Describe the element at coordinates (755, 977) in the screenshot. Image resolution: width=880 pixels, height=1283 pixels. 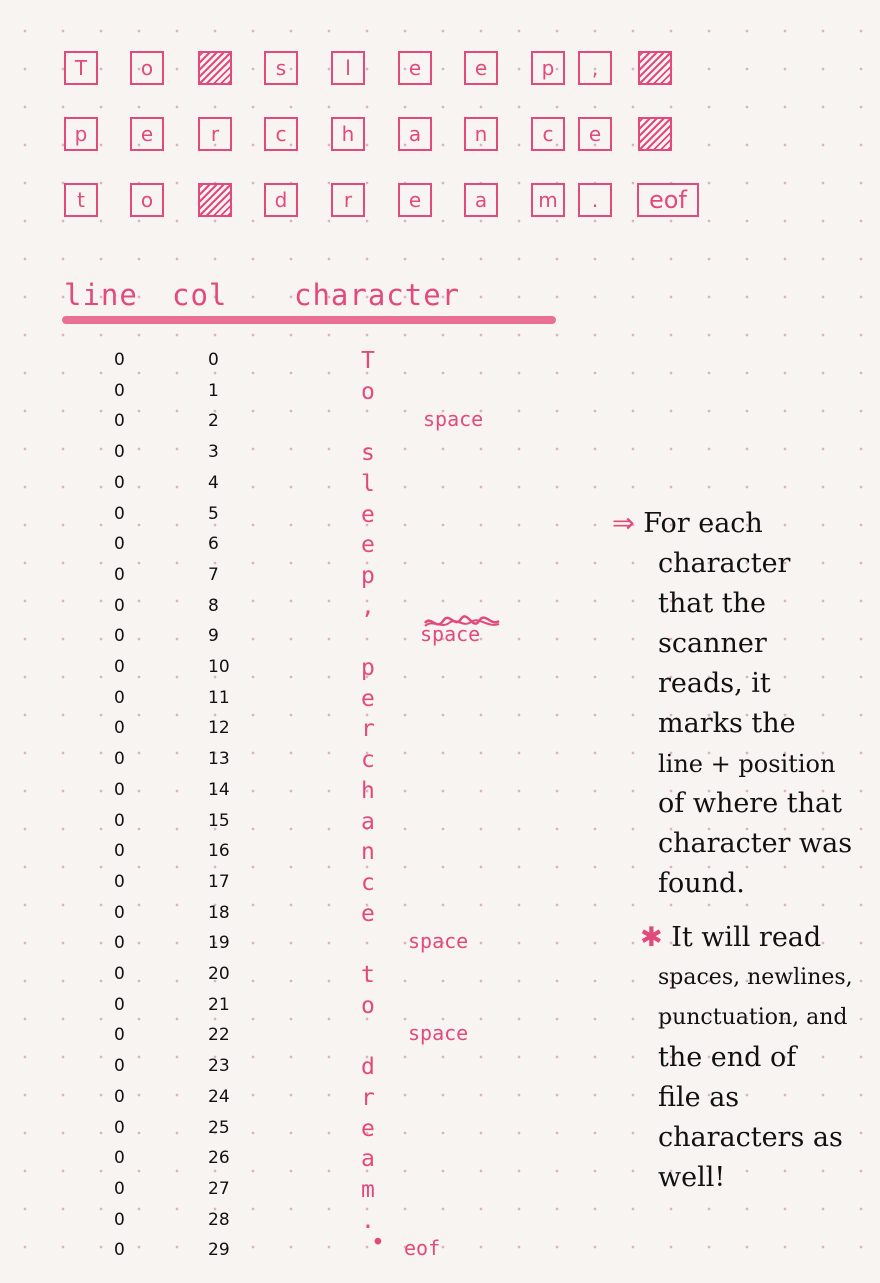
I see `side-note-line: spaces, newlines,` at that location.